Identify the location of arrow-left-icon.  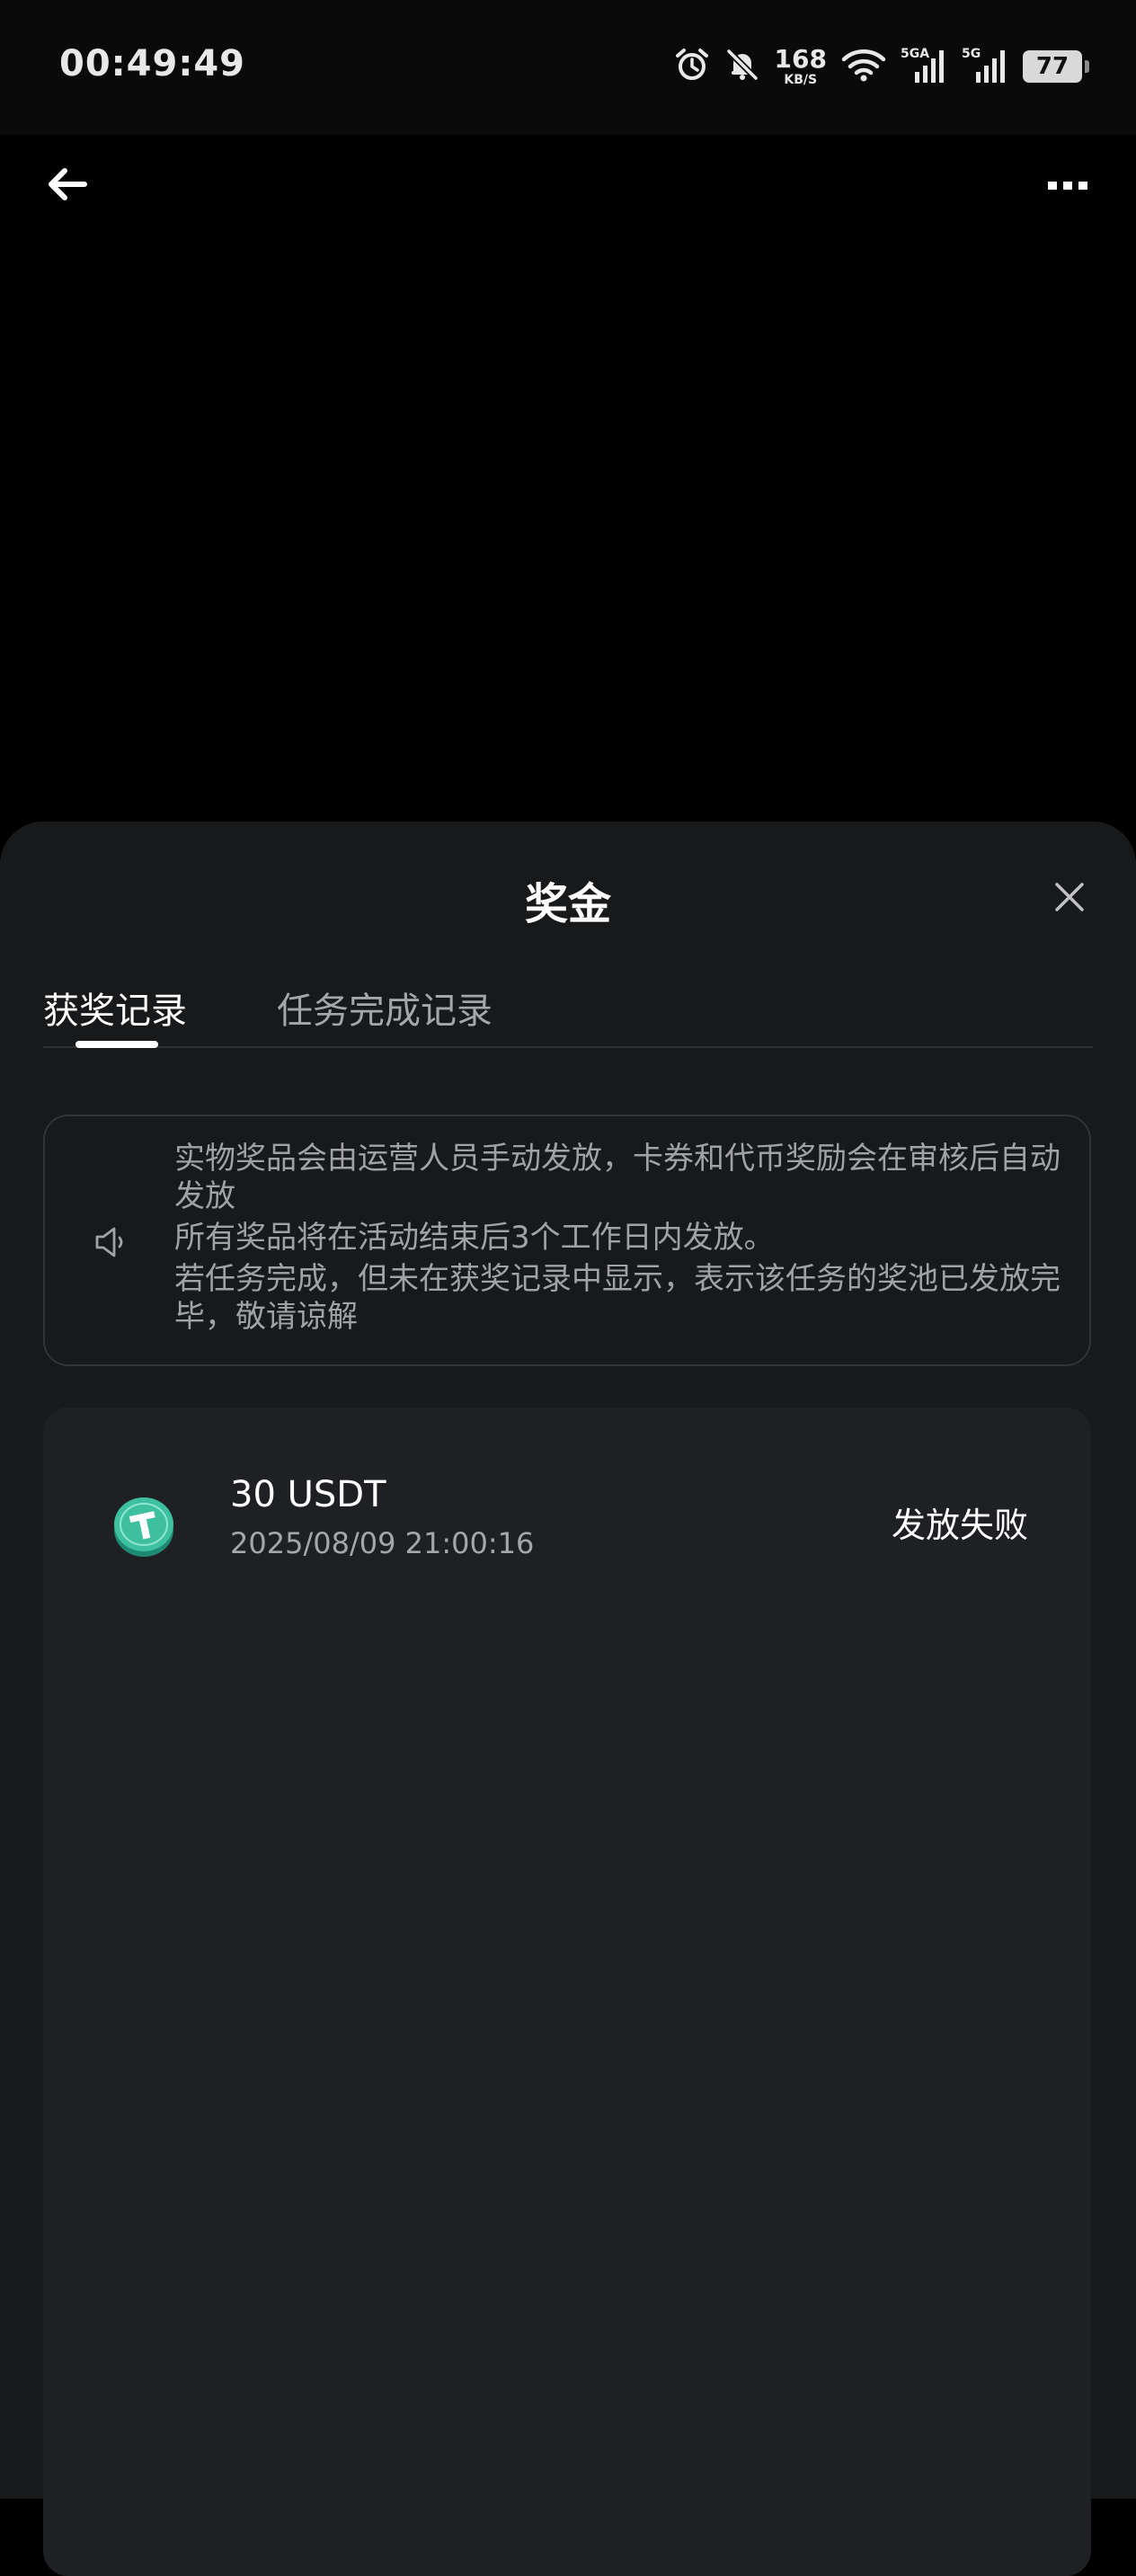
(68, 184).